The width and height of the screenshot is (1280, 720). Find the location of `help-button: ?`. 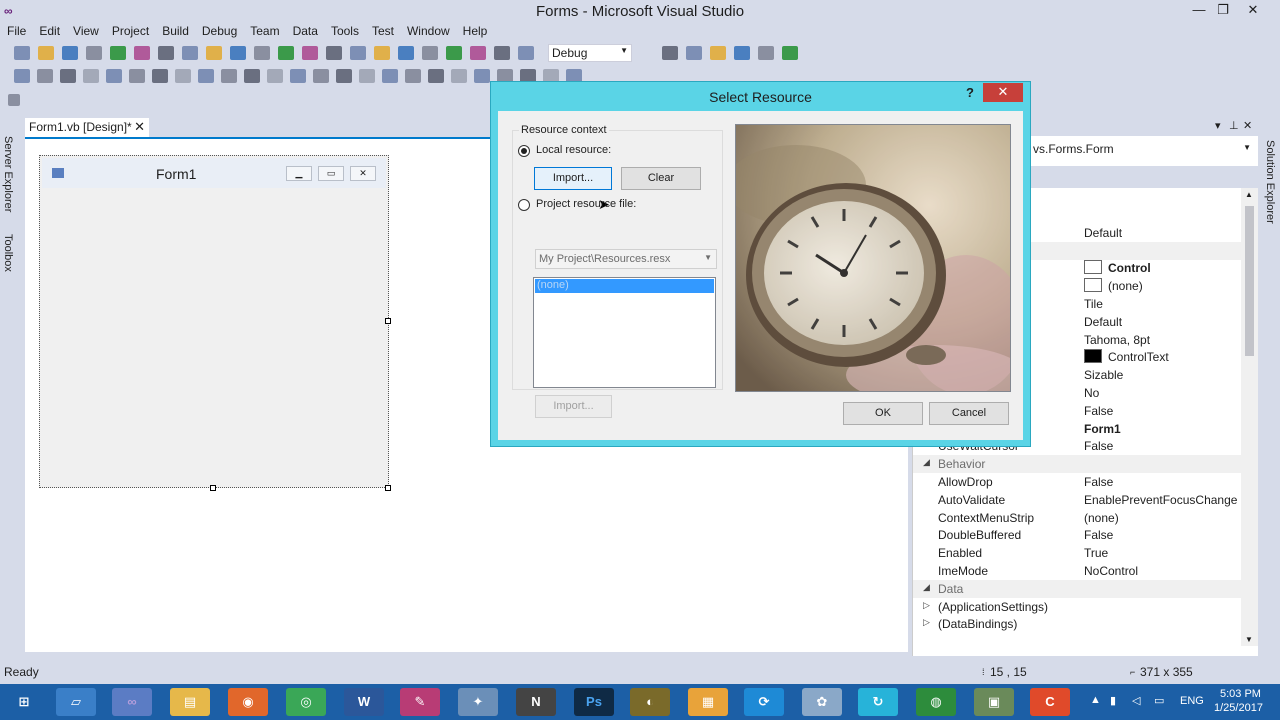

help-button: ? is located at coordinates (970, 92).